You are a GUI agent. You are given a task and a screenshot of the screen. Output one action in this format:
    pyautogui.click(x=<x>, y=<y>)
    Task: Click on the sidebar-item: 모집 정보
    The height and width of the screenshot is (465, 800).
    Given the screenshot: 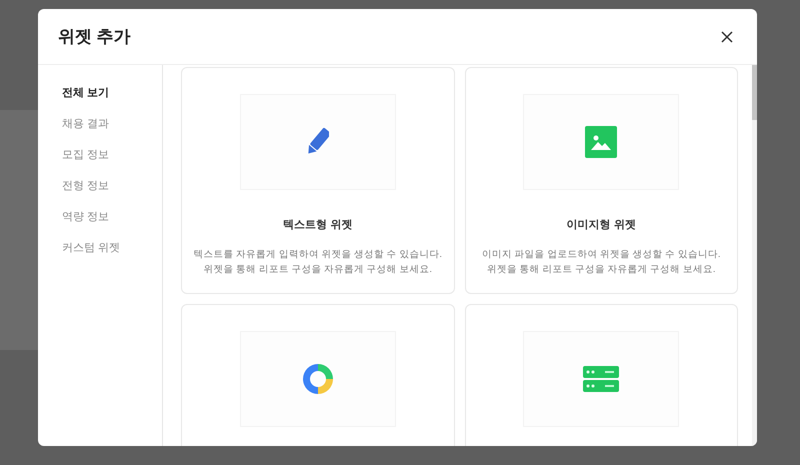 What is the action you would take?
    pyautogui.click(x=112, y=155)
    